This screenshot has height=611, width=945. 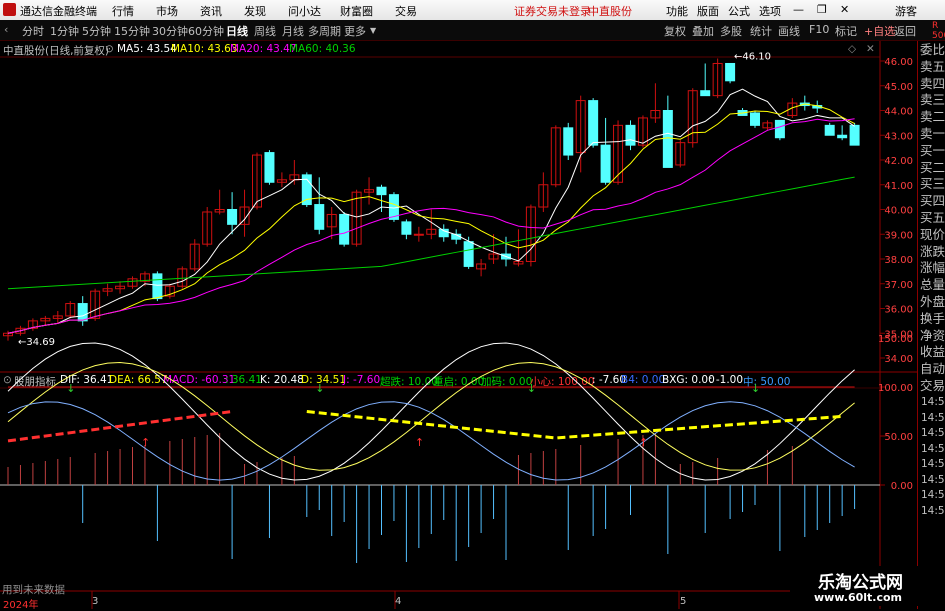 What do you see at coordinates (675, 31) in the screenshot?
I see `restore-rights-button: 复权` at bounding box center [675, 31].